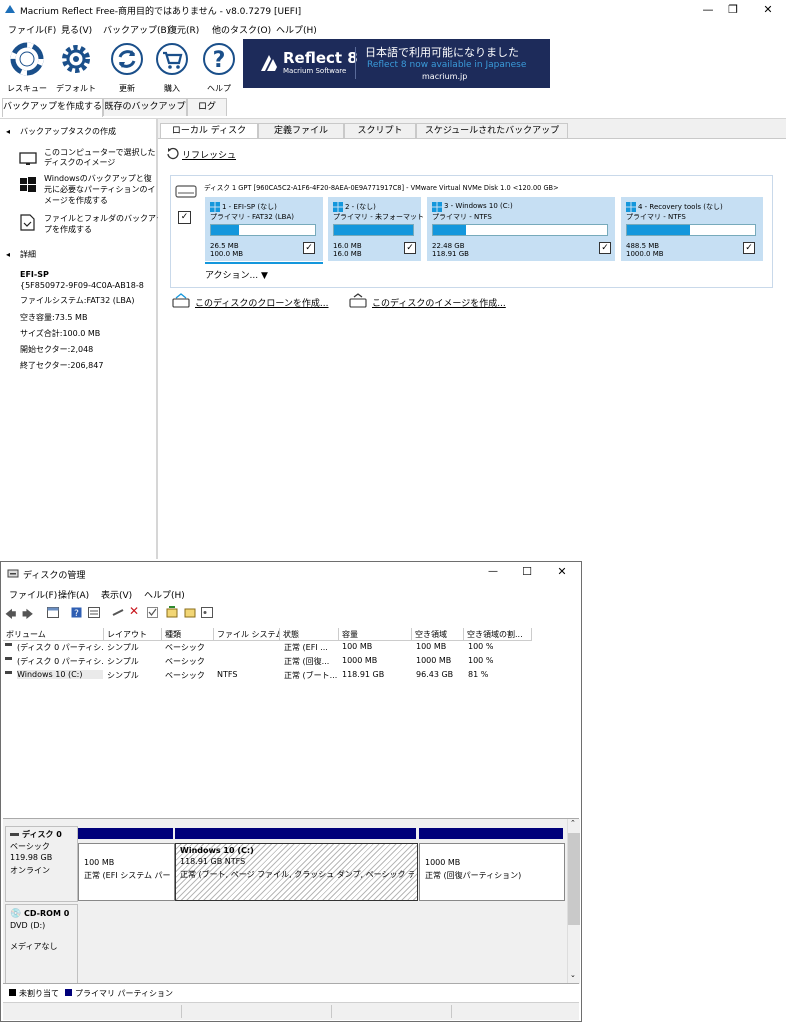 Image resolution: width=786 pixels, height=1024 pixels. What do you see at coordinates (290, 613) in the screenshot?
I see `dm-toolbar: 🡄 🡆 ? ✕` at bounding box center [290, 613].